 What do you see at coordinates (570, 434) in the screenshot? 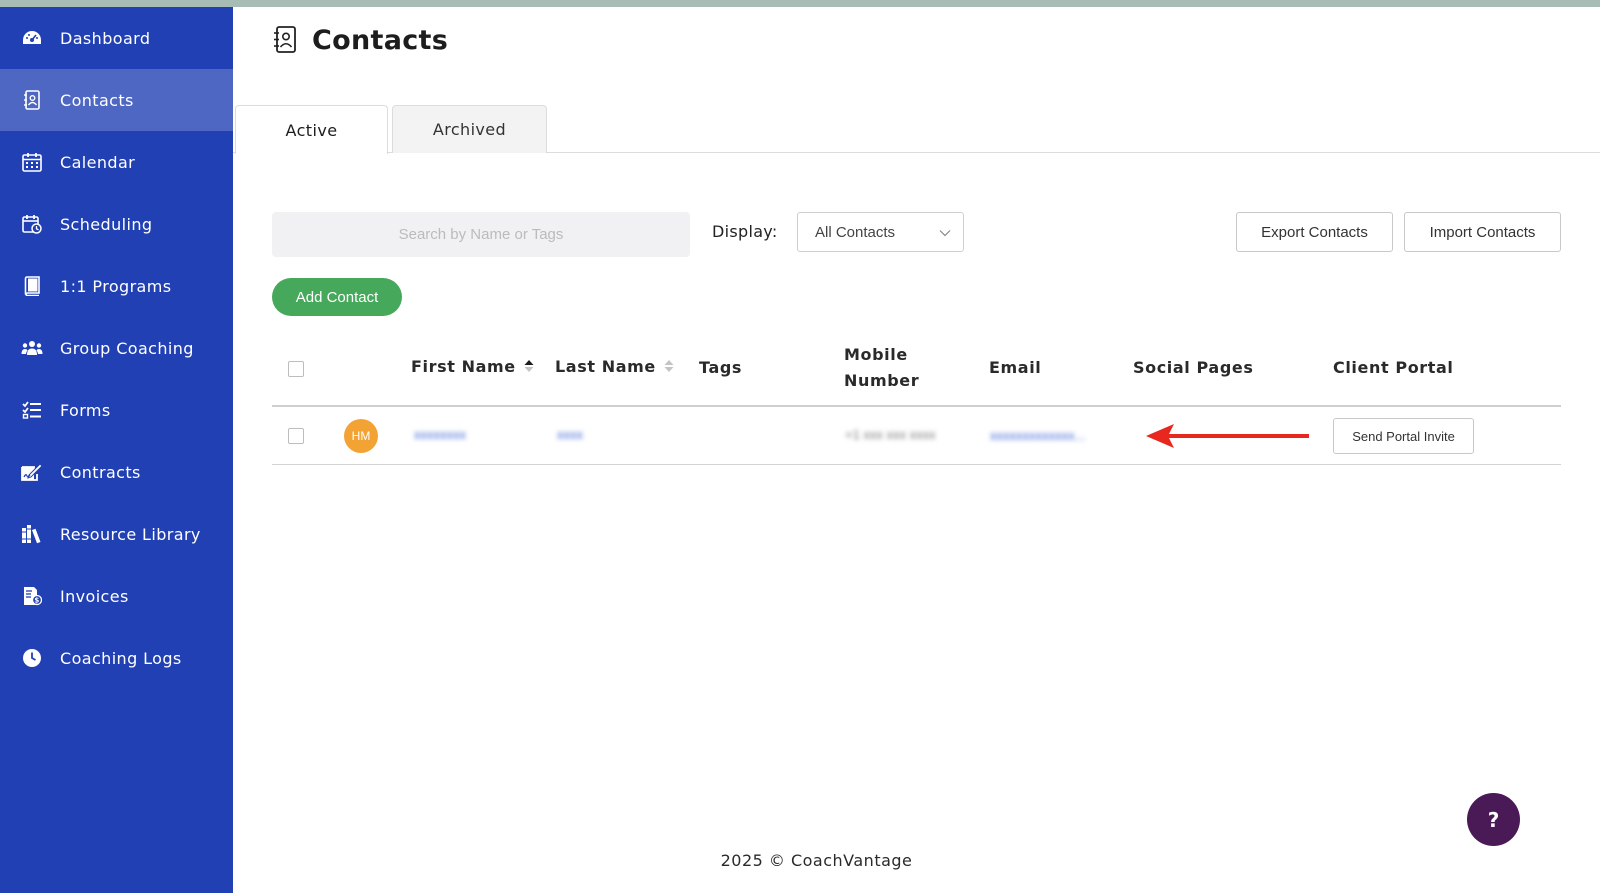
I see `last-name-link: xxxx` at bounding box center [570, 434].